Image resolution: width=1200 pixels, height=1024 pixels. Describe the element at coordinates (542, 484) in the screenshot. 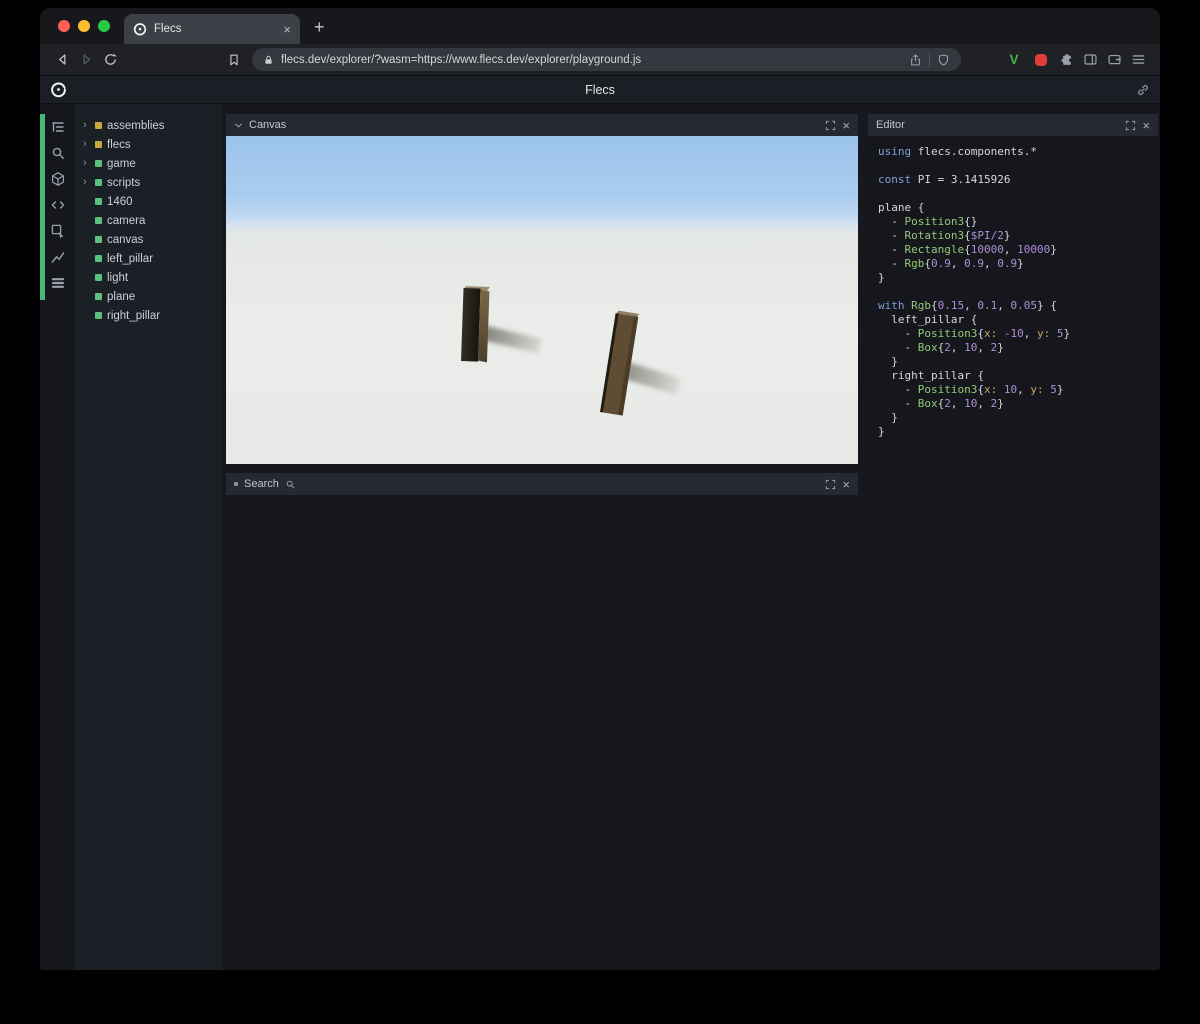

I see `search-panel: Search ×` at that location.